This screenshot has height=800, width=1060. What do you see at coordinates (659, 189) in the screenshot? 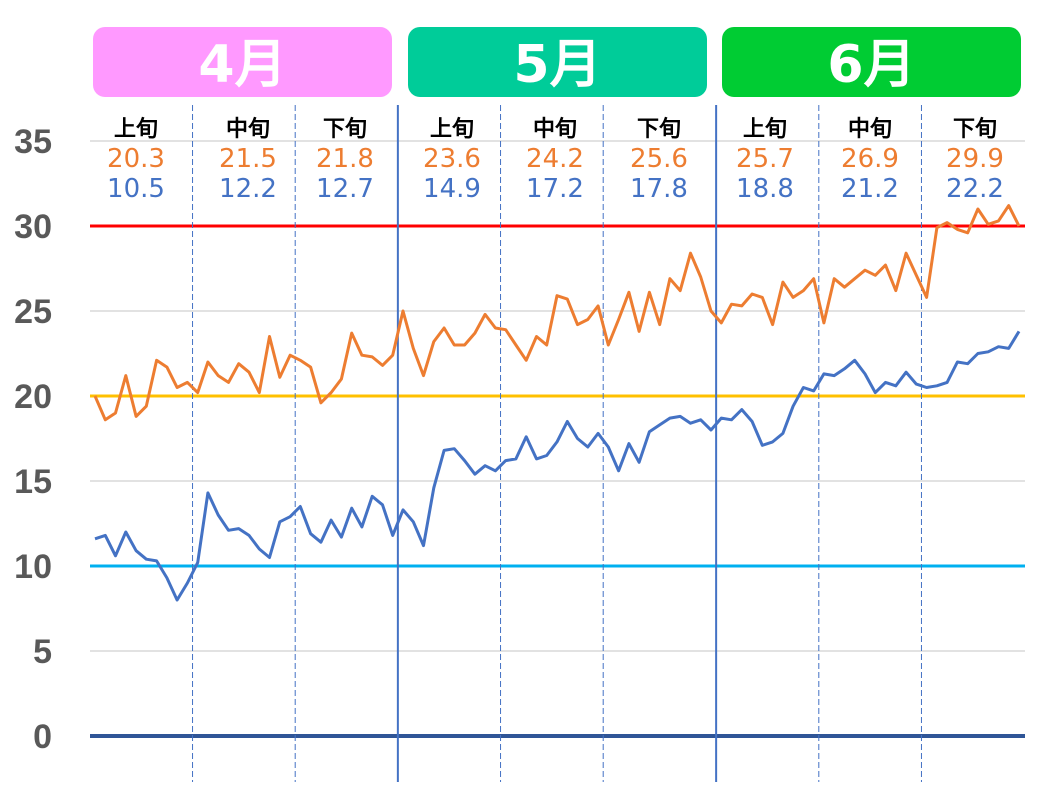
I see `dekad-low-avg: 17.8` at bounding box center [659, 189].